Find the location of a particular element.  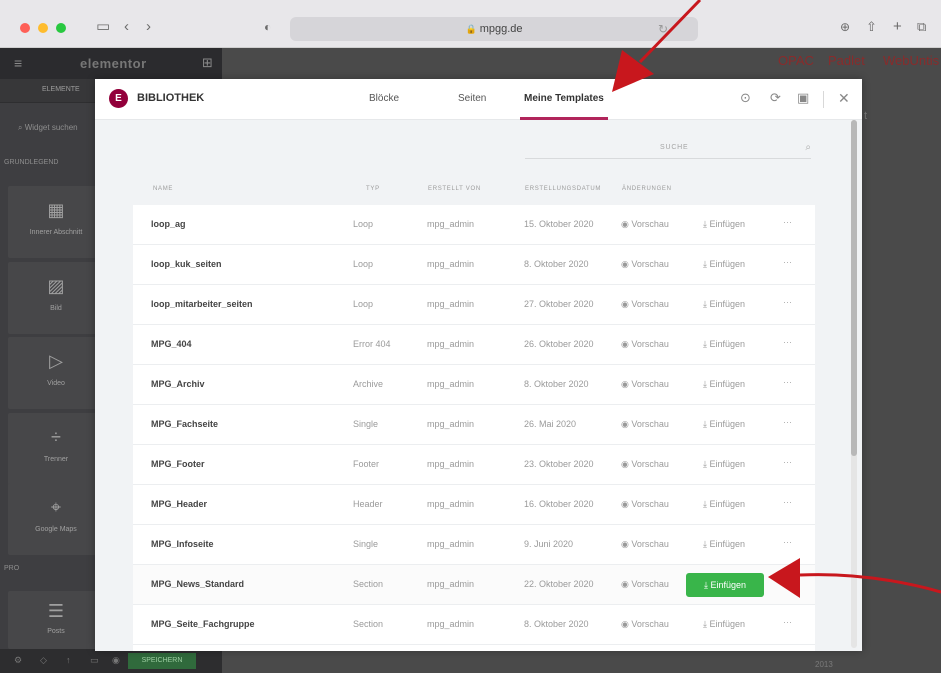

annotation-arrow-tab-shaft is located at coordinates (670, 32).